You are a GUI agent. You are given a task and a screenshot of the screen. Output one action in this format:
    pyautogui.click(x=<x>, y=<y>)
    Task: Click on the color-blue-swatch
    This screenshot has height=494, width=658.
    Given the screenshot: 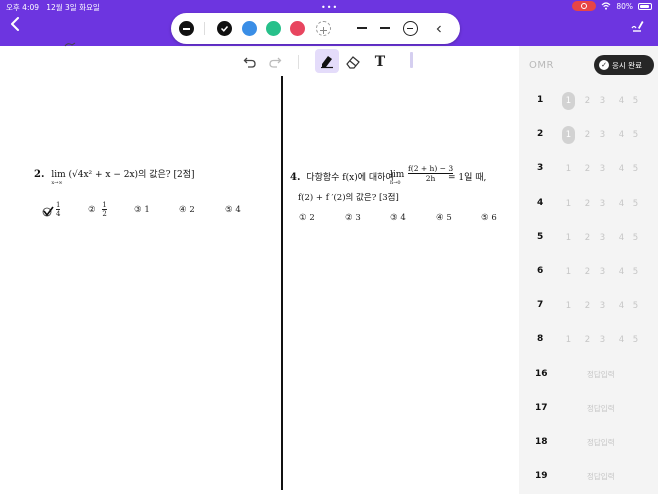 What is the action you would take?
    pyautogui.click(x=249, y=28)
    